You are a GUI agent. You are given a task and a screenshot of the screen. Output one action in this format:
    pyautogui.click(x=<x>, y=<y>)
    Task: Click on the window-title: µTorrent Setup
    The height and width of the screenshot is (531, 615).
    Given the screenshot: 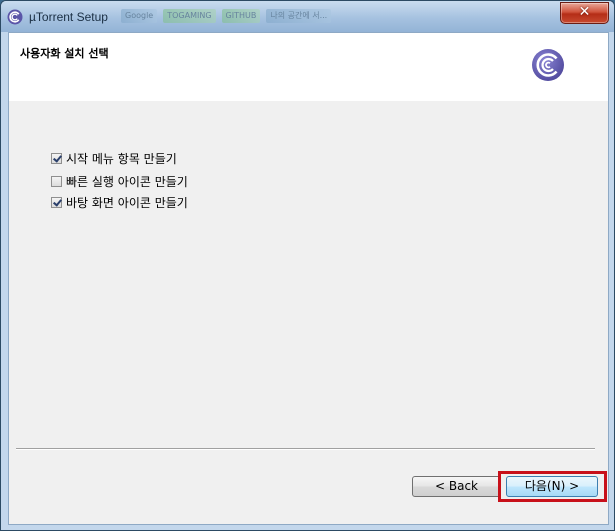 What is the action you would take?
    pyautogui.click(x=68, y=17)
    